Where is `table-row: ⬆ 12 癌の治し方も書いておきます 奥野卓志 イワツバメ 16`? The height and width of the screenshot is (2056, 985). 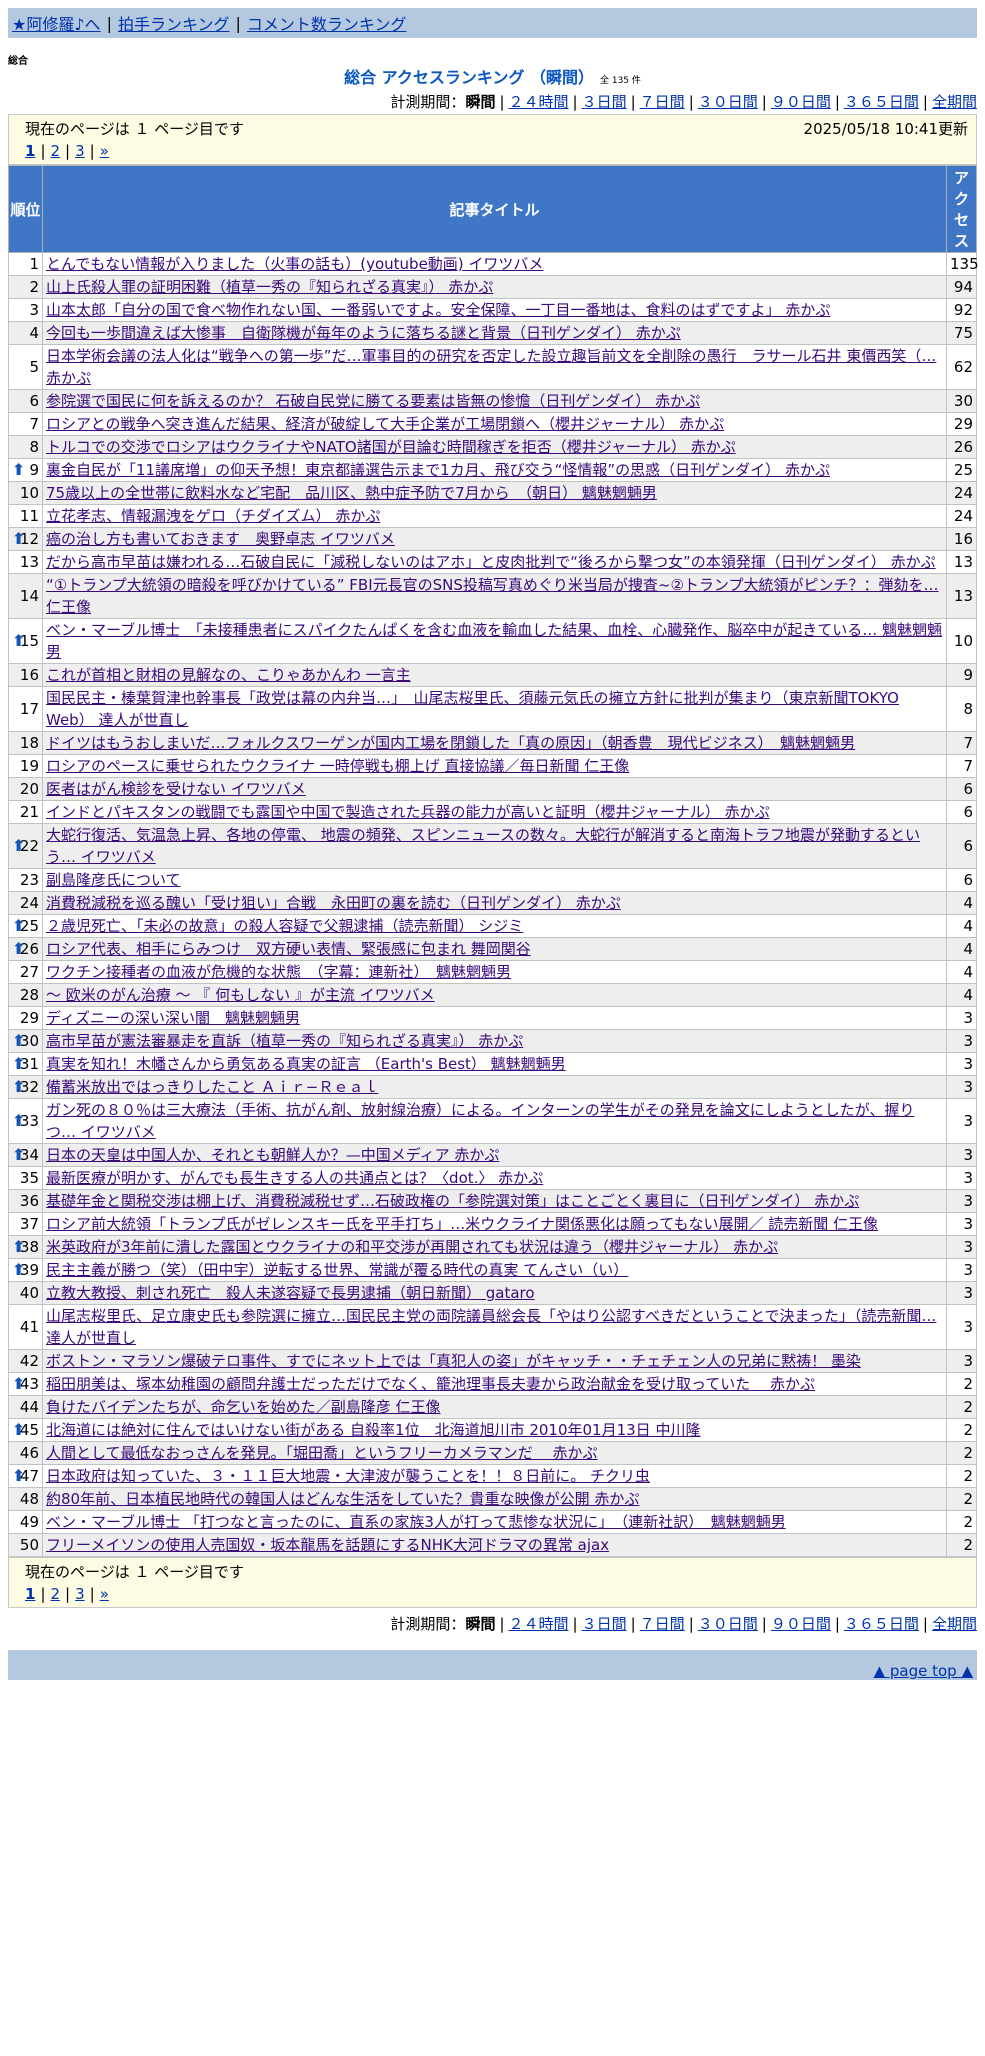 table-row: ⬆ 12 癌の治し方も書いておきます 奥野卓志 イワツバメ 16 is located at coordinates (492, 539).